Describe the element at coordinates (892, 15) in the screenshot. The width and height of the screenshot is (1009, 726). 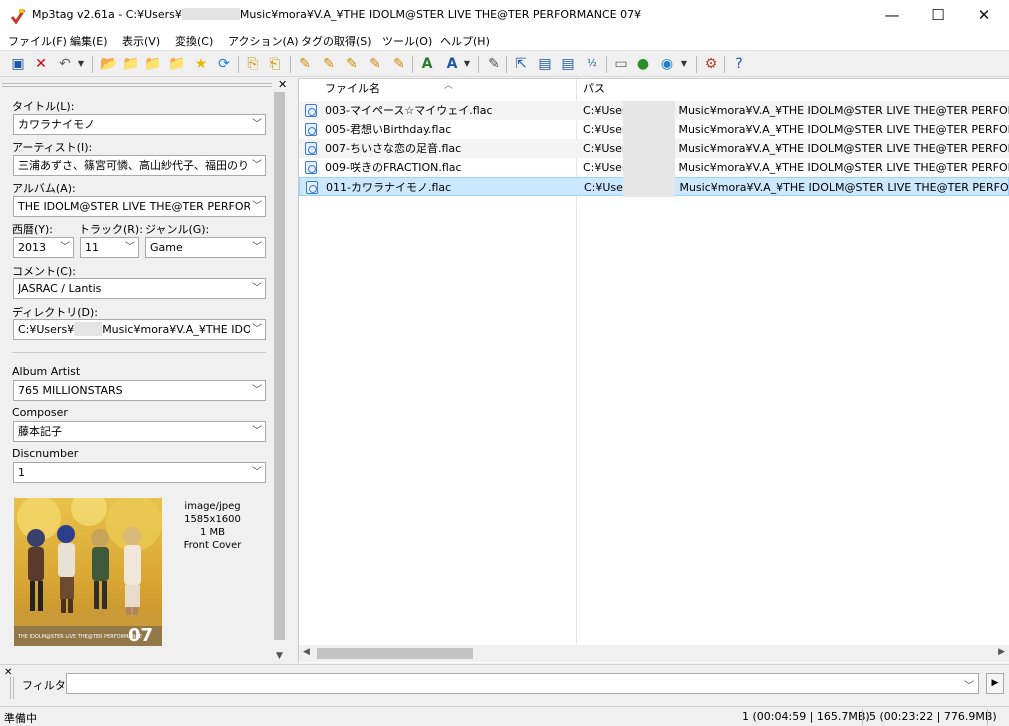
I see `minimize-button: —` at that location.